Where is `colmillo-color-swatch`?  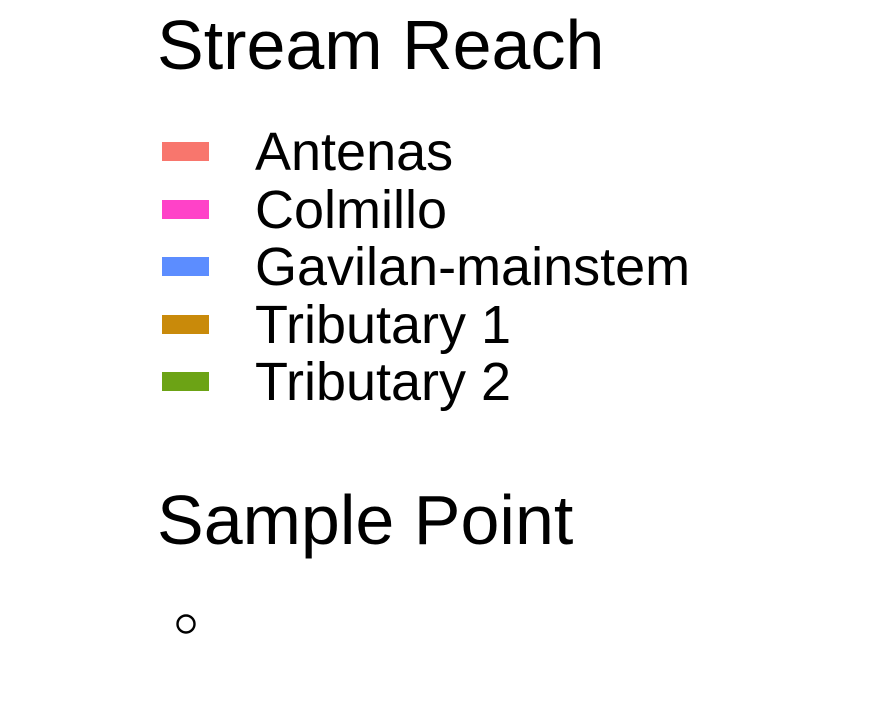
colmillo-color-swatch is located at coordinates (185, 209).